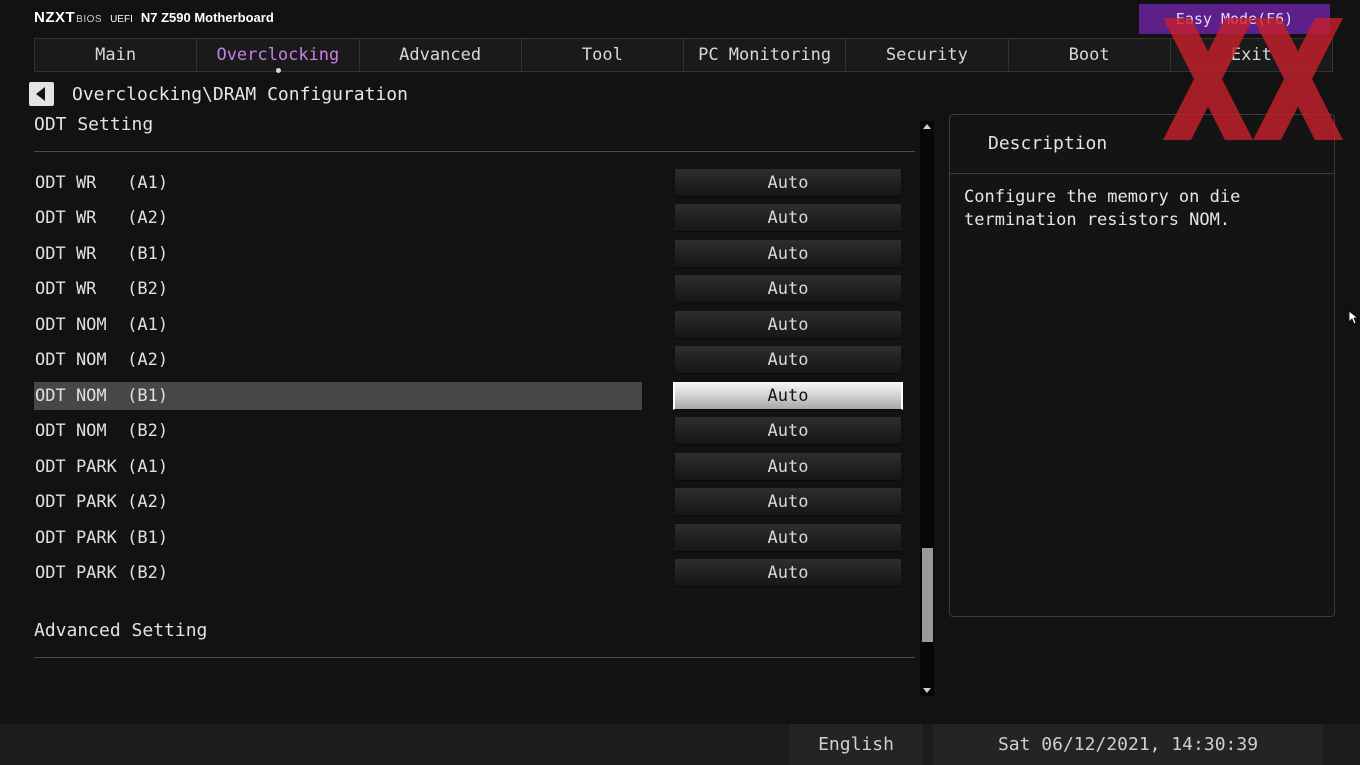 The height and width of the screenshot is (765, 1360). I want to click on brand-bios-label: BIOS, so click(89, 19).